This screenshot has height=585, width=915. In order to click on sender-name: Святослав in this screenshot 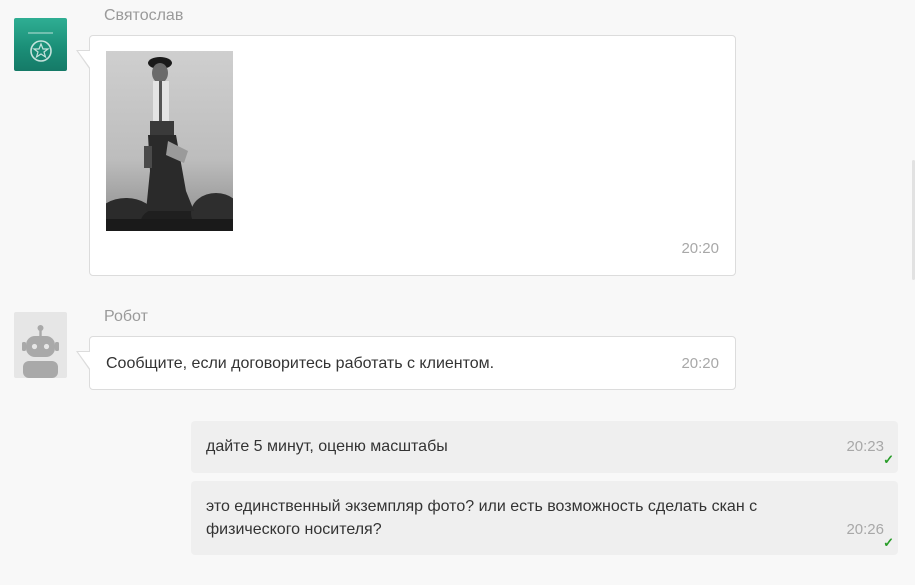, I will do `click(144, 15)`.